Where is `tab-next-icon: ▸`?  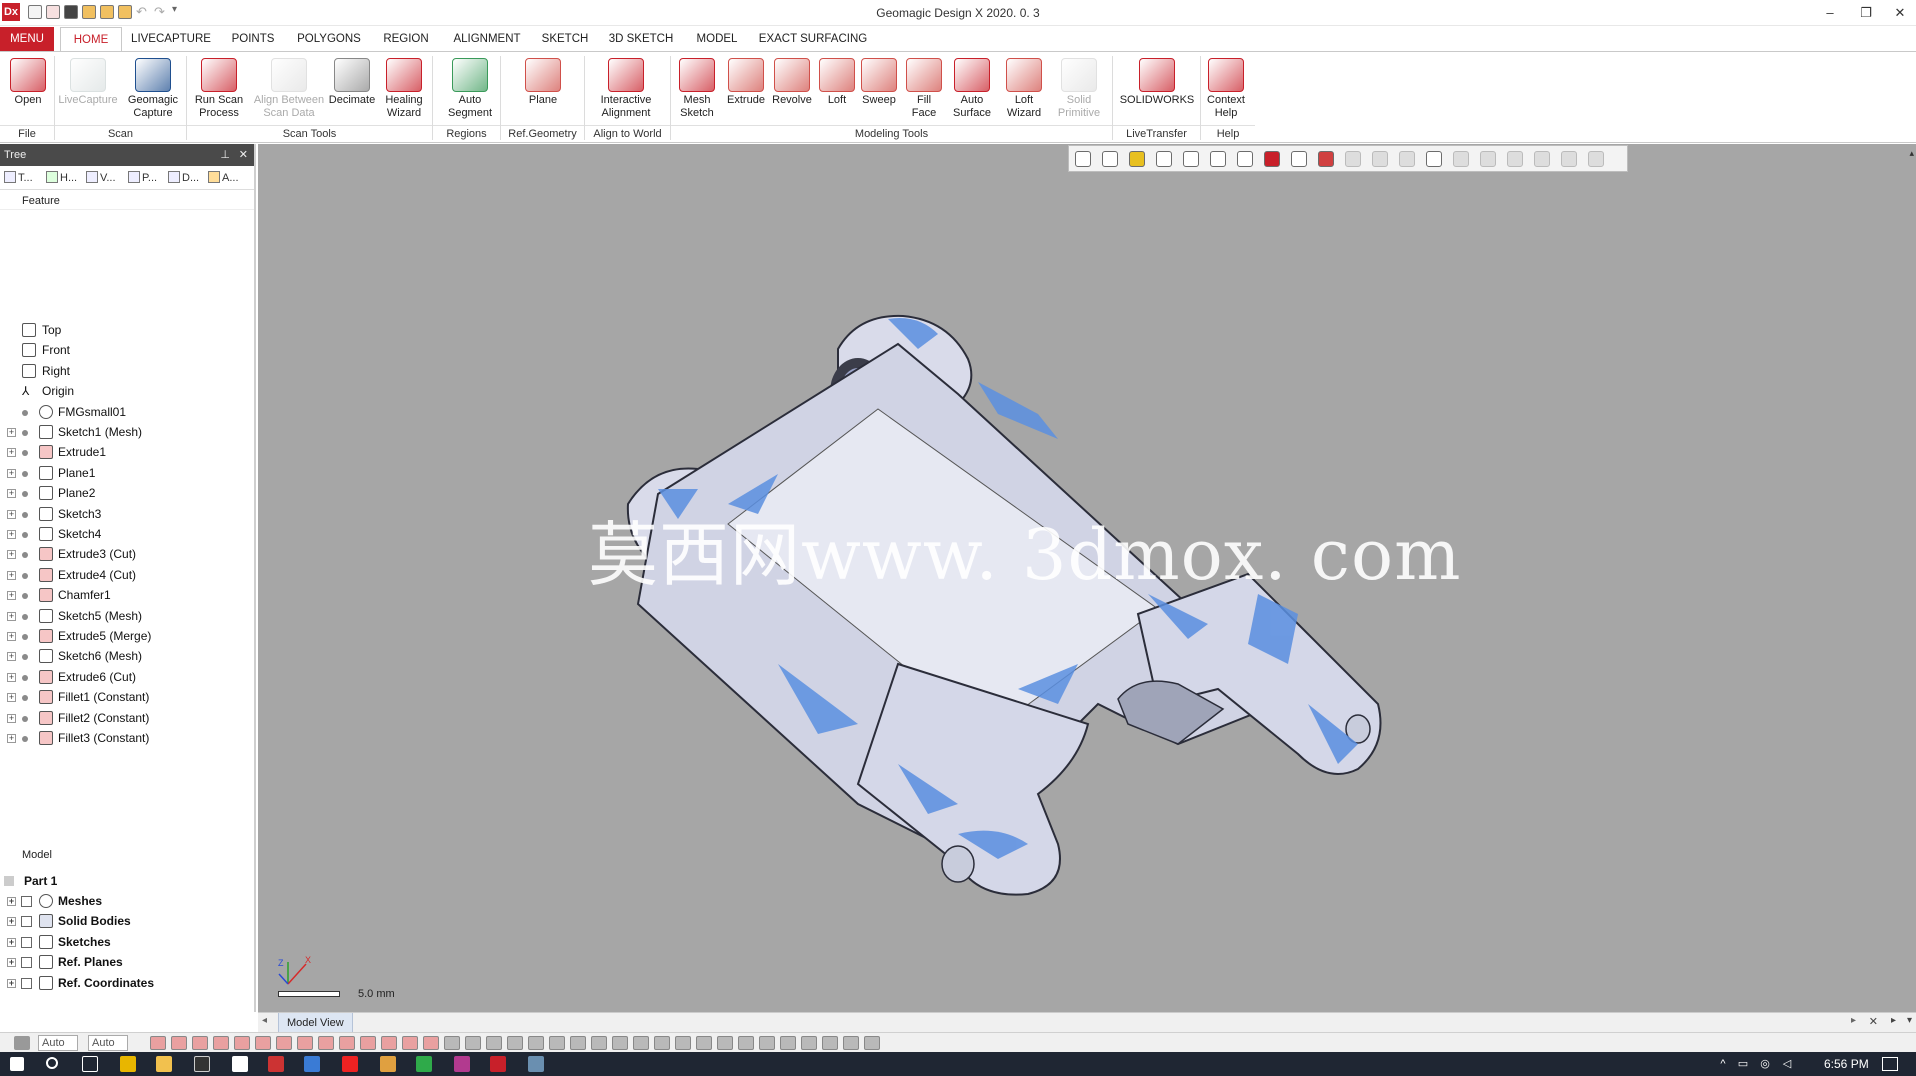
tab-next-icon: ▸ is located at coordinates (1893, 1020).